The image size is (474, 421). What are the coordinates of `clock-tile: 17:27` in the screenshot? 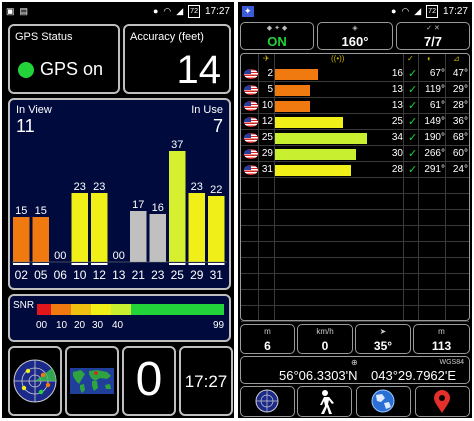 It's located at (206, 381).